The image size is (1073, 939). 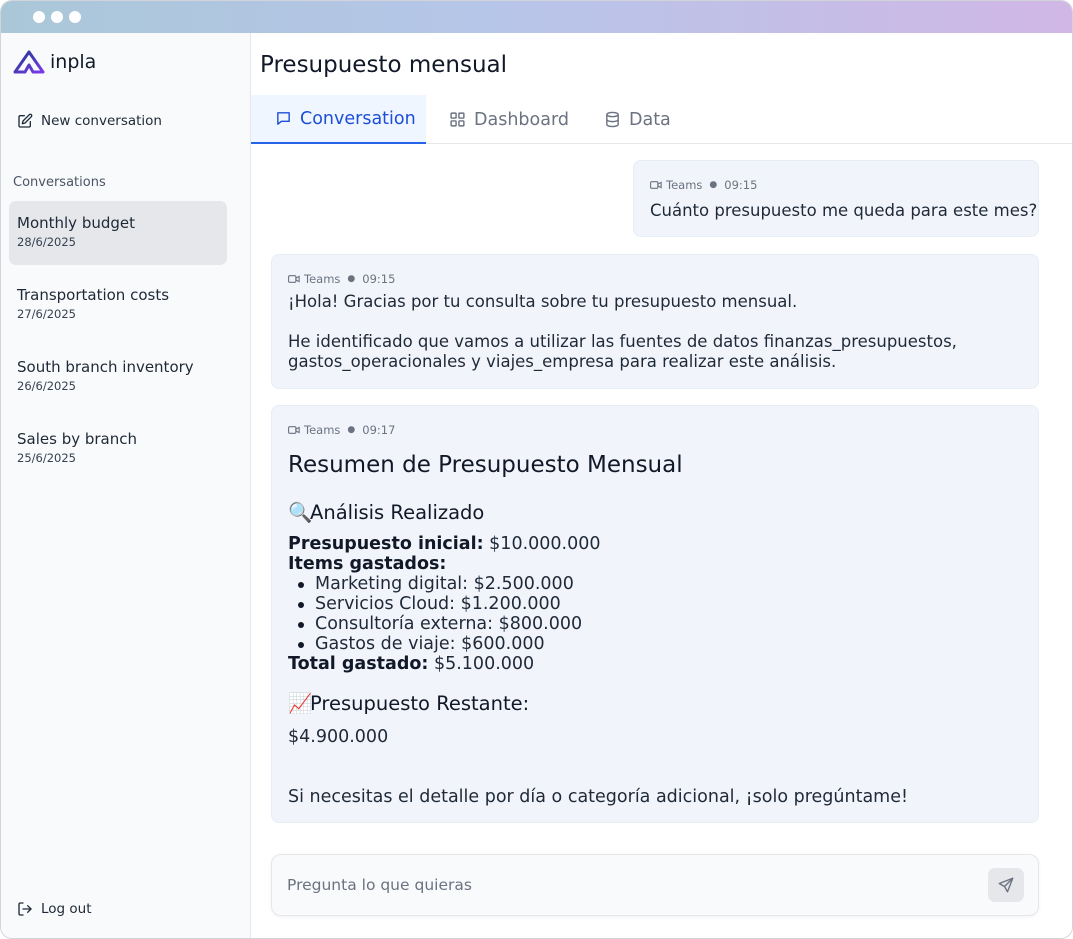 I want to click on conversation-item-monthly-budget: Monthly budget 28/6/2025, so click(x=118, y=233).